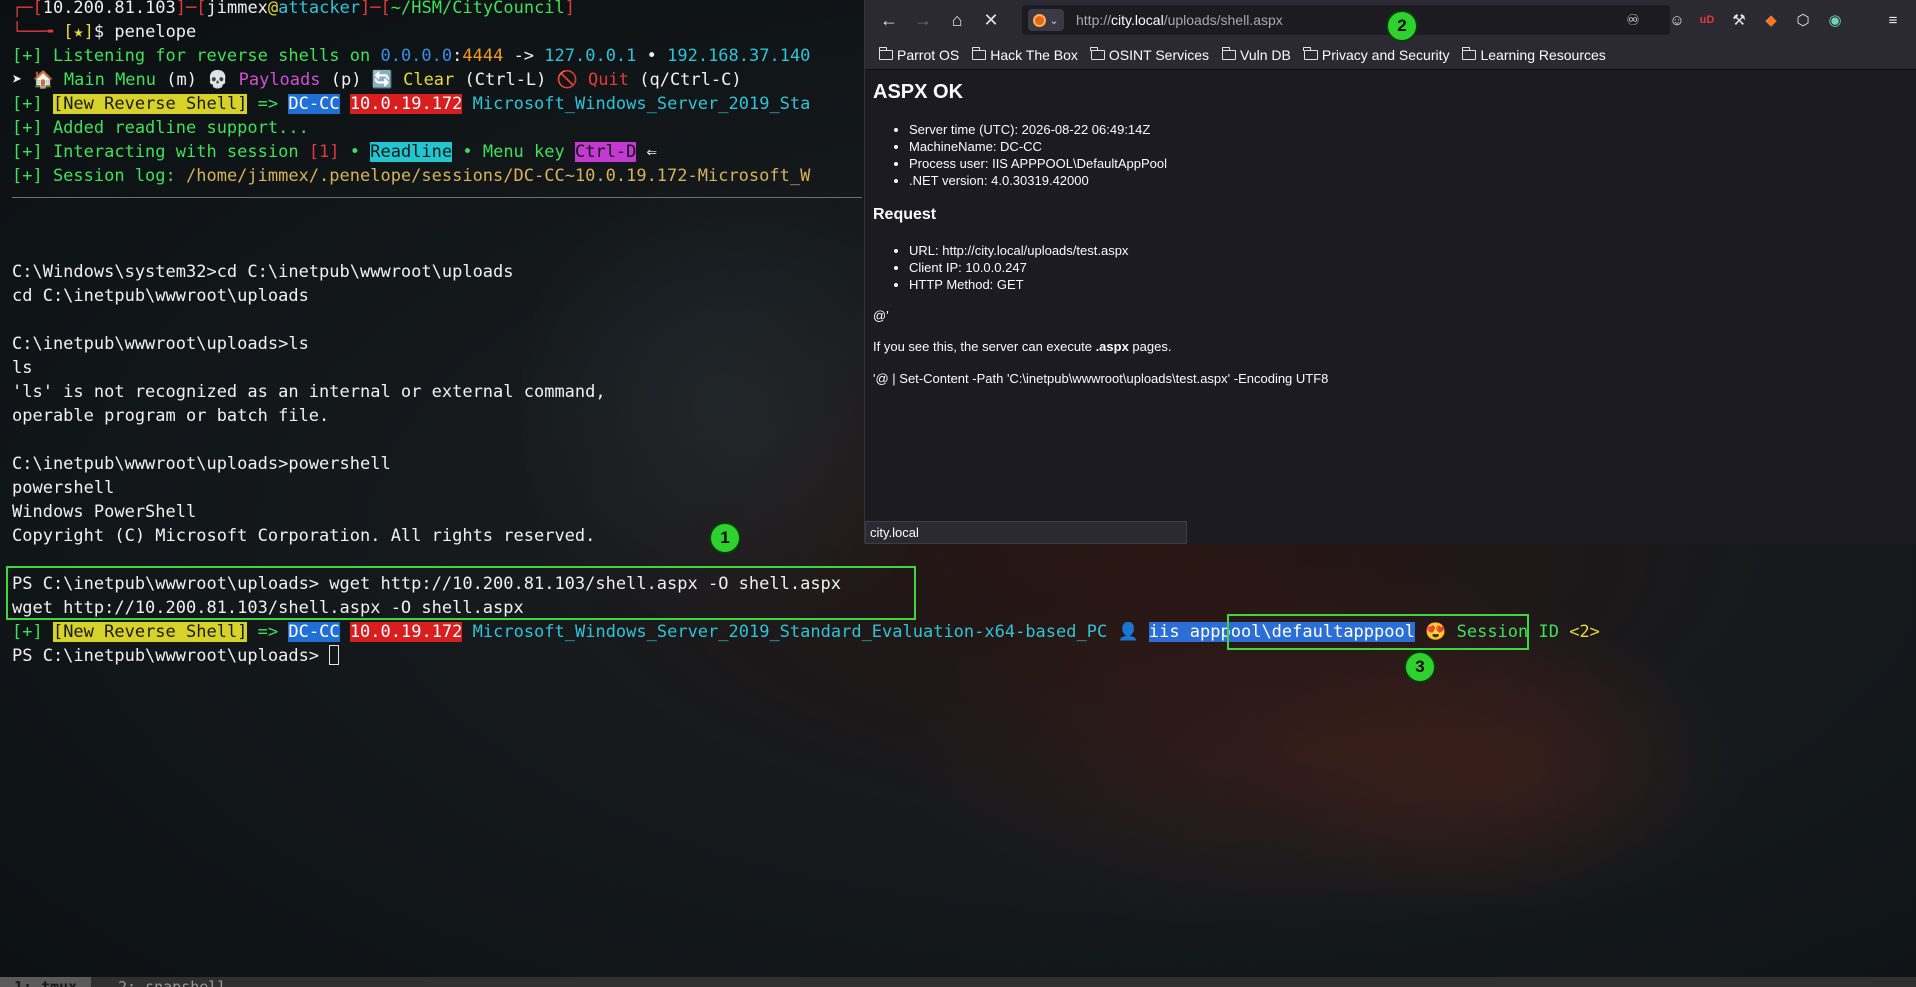 Image resolution: width=1916 pixels, height=987 pixels. Describe the element at coordinates (172, 982) in the screenshot. I see `tmux-tab-2: 2: snapshell` at that location.